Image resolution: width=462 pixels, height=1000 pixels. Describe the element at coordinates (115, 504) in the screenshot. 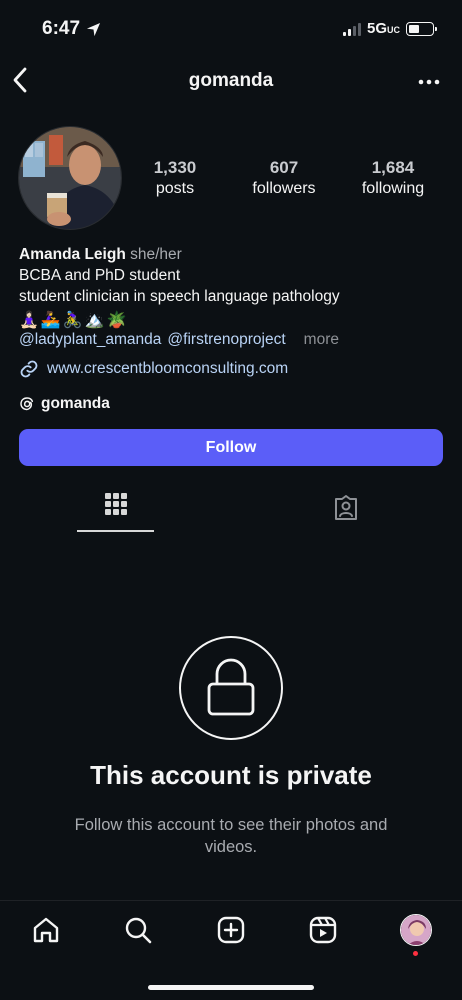

I see `grid-icon` at that location.